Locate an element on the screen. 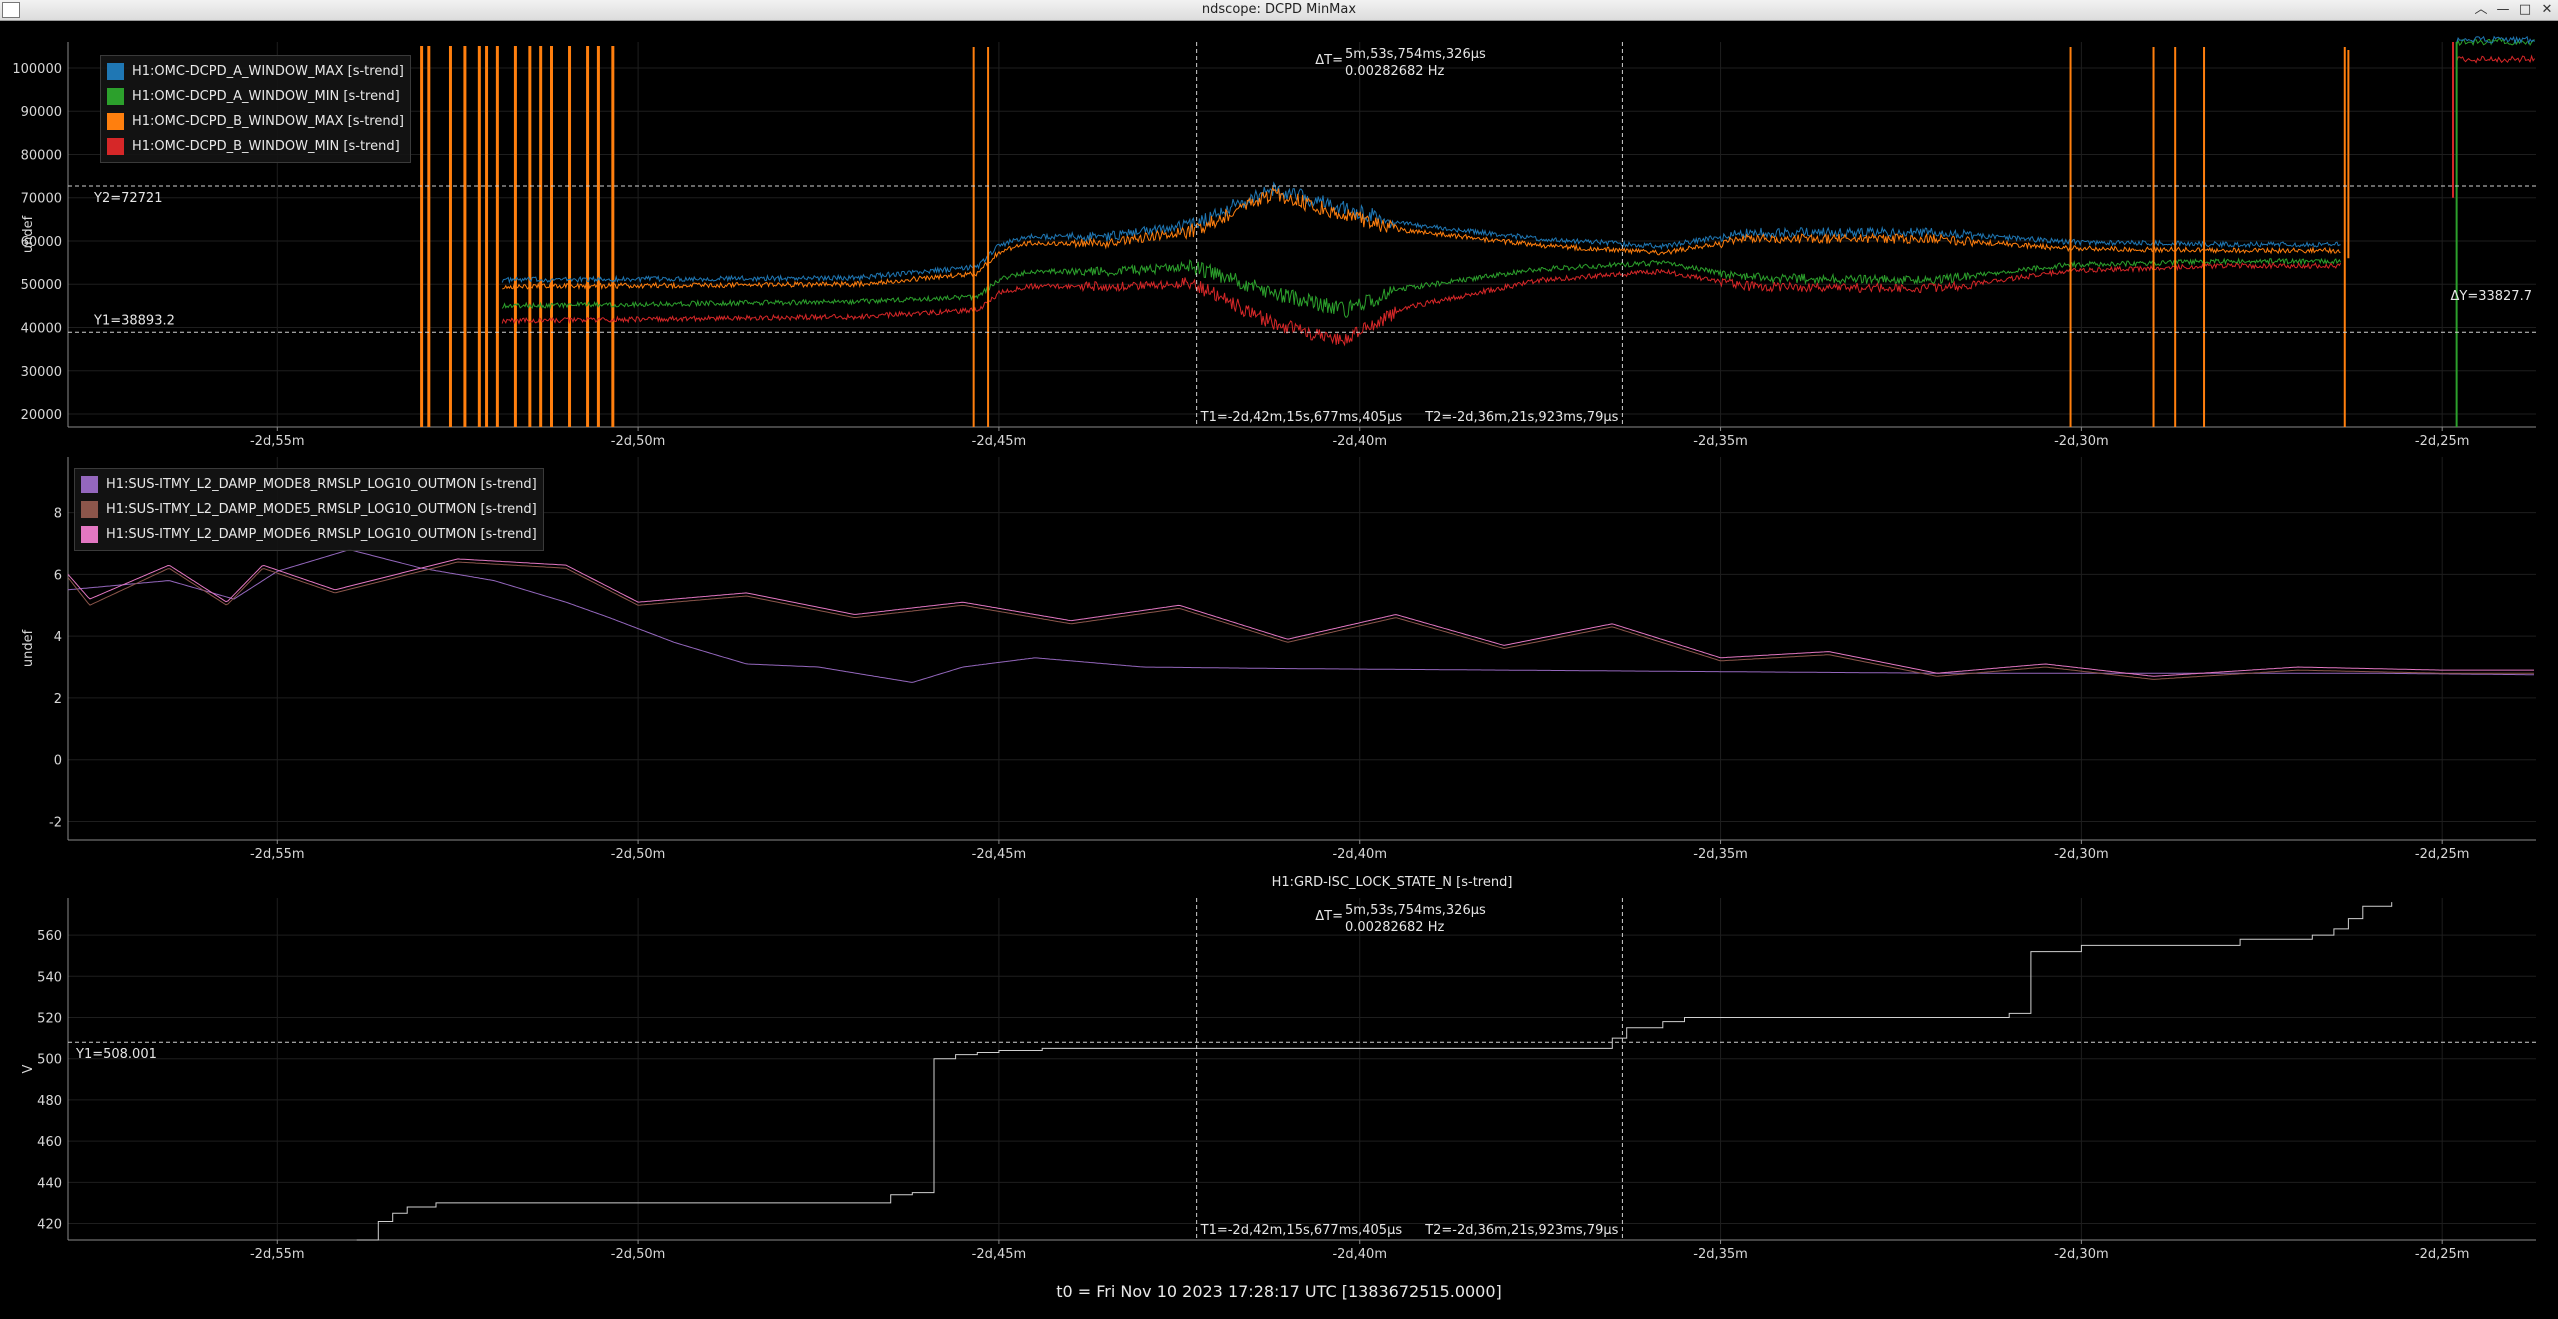  close-button: ✕ is located at coordinates (2547, 10).